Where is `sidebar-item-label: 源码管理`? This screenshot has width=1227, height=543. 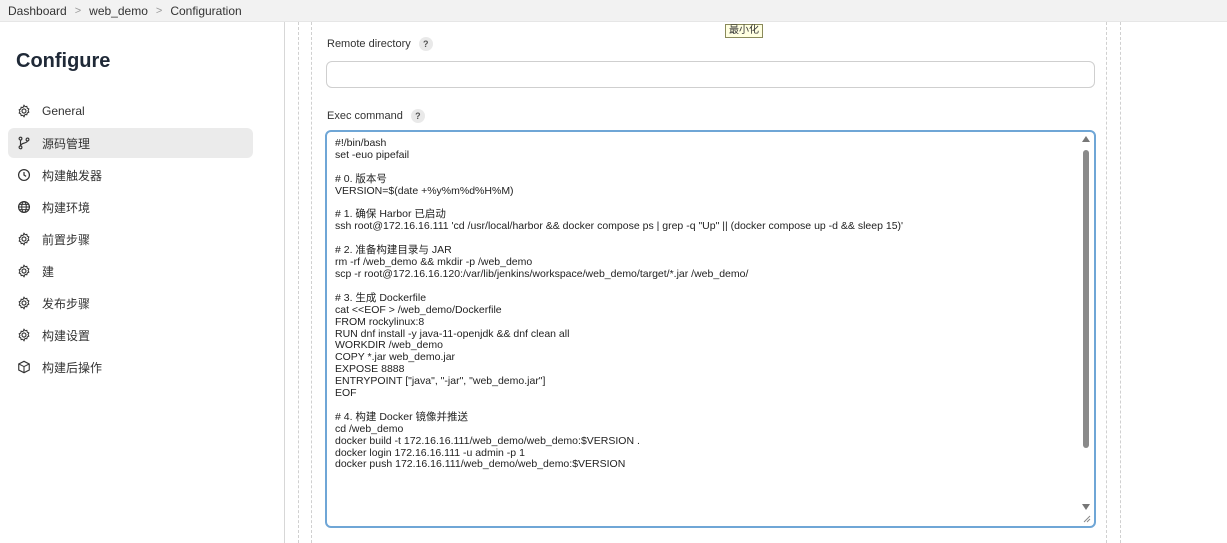
sidebar-item-label: 源码管理 is located at coordinates (66, 143).